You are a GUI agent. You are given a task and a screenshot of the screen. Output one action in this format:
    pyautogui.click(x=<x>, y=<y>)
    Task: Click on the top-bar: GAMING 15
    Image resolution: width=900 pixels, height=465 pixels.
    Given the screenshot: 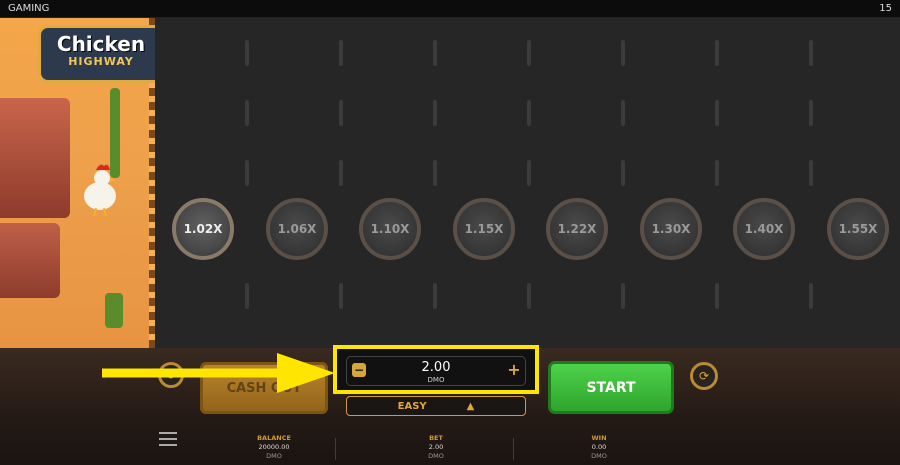 What is the action you would take?
    pyautogui.click(x=450, y=9)
    